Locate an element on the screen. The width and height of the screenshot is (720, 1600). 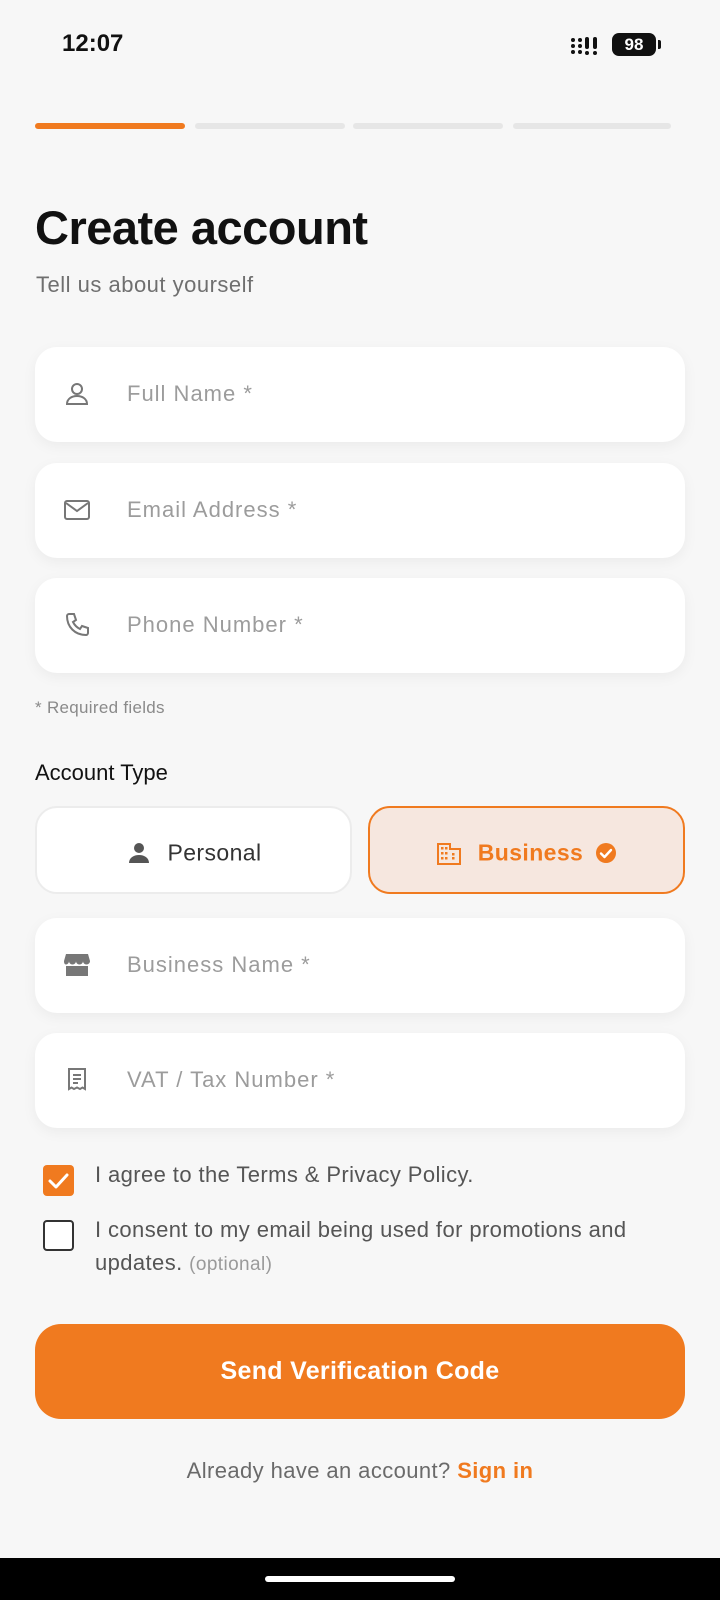
battery-indicator: 98 is located at coordinates (634, 44).